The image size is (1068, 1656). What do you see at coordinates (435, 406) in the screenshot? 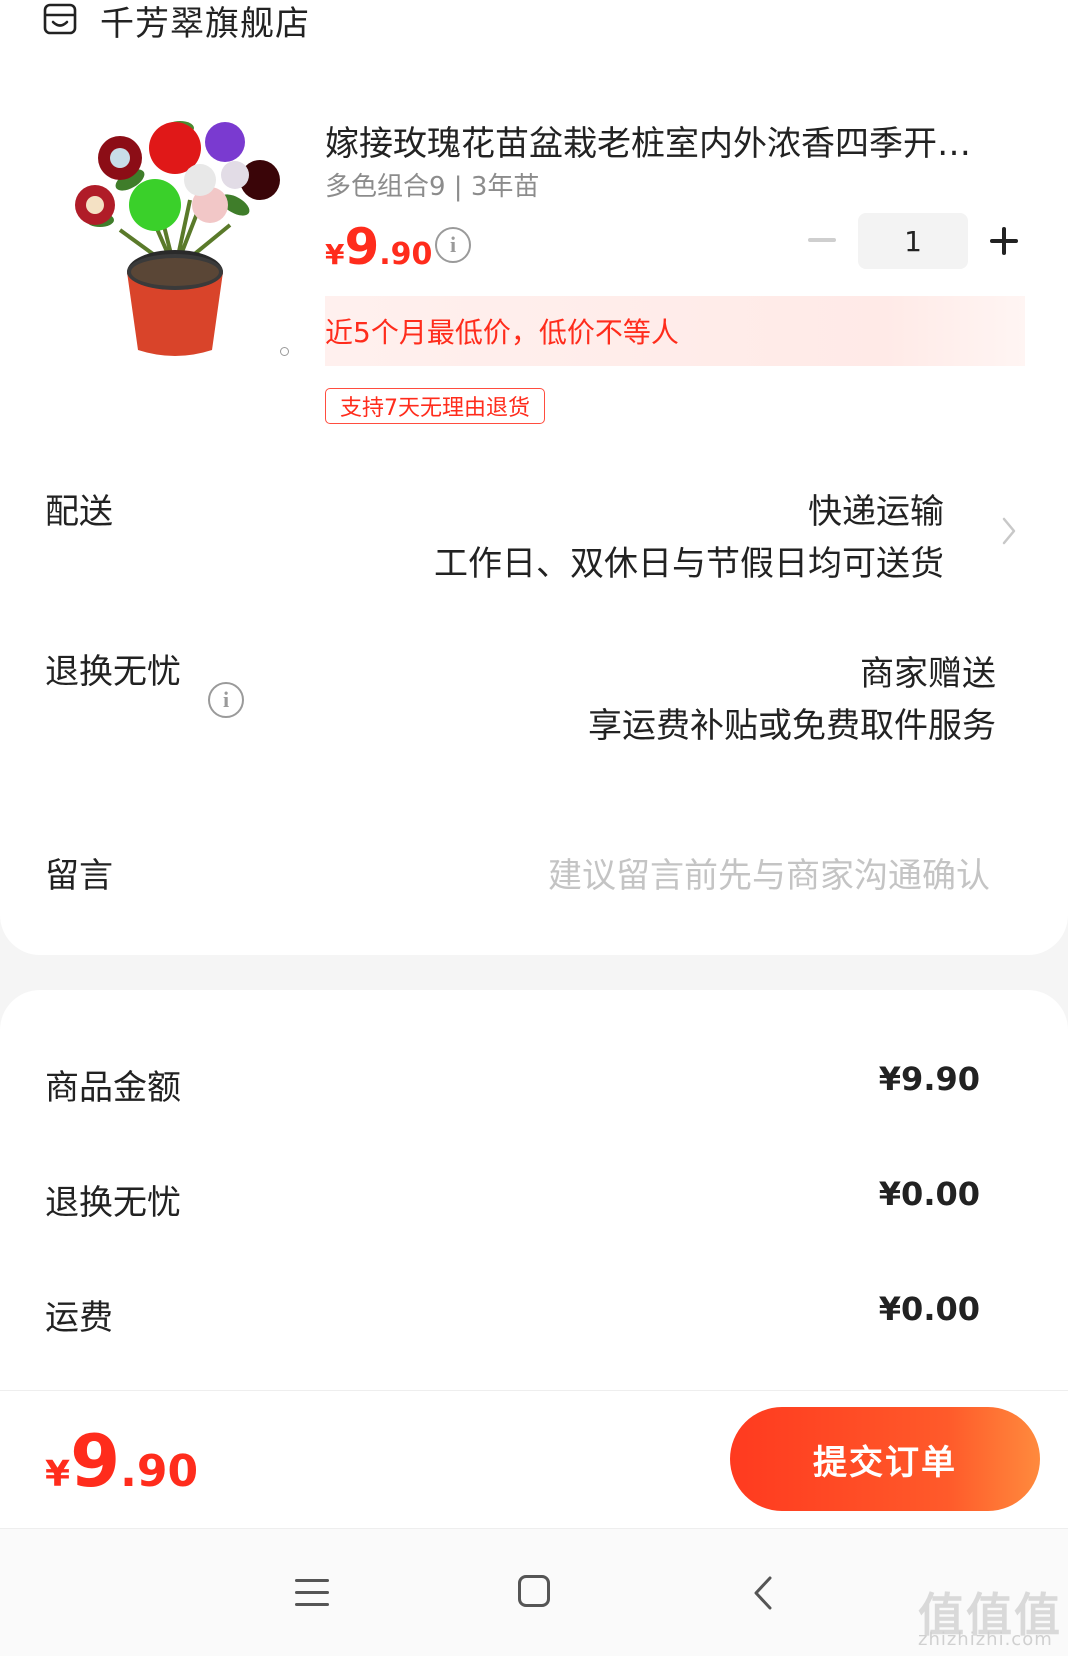
I see `return-policy-tag: 支持7天无理由退货` at bounding box center [435, 406].